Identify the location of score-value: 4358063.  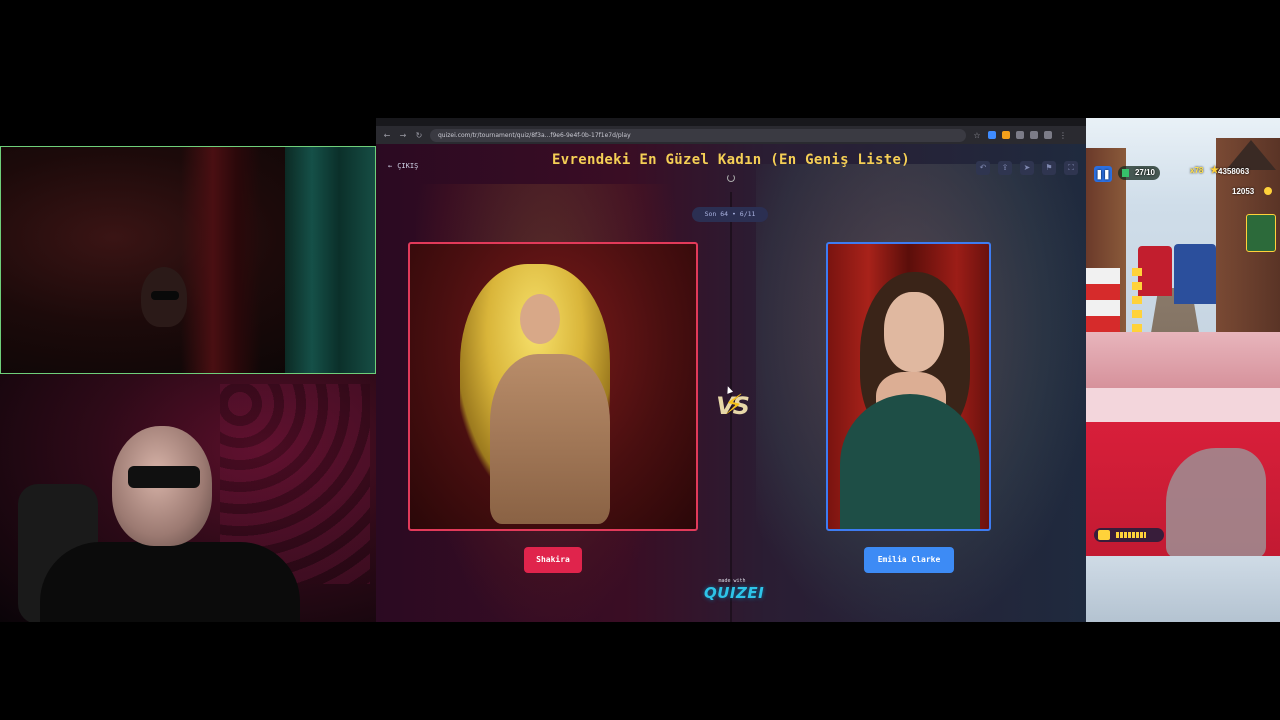
(1234, 171).